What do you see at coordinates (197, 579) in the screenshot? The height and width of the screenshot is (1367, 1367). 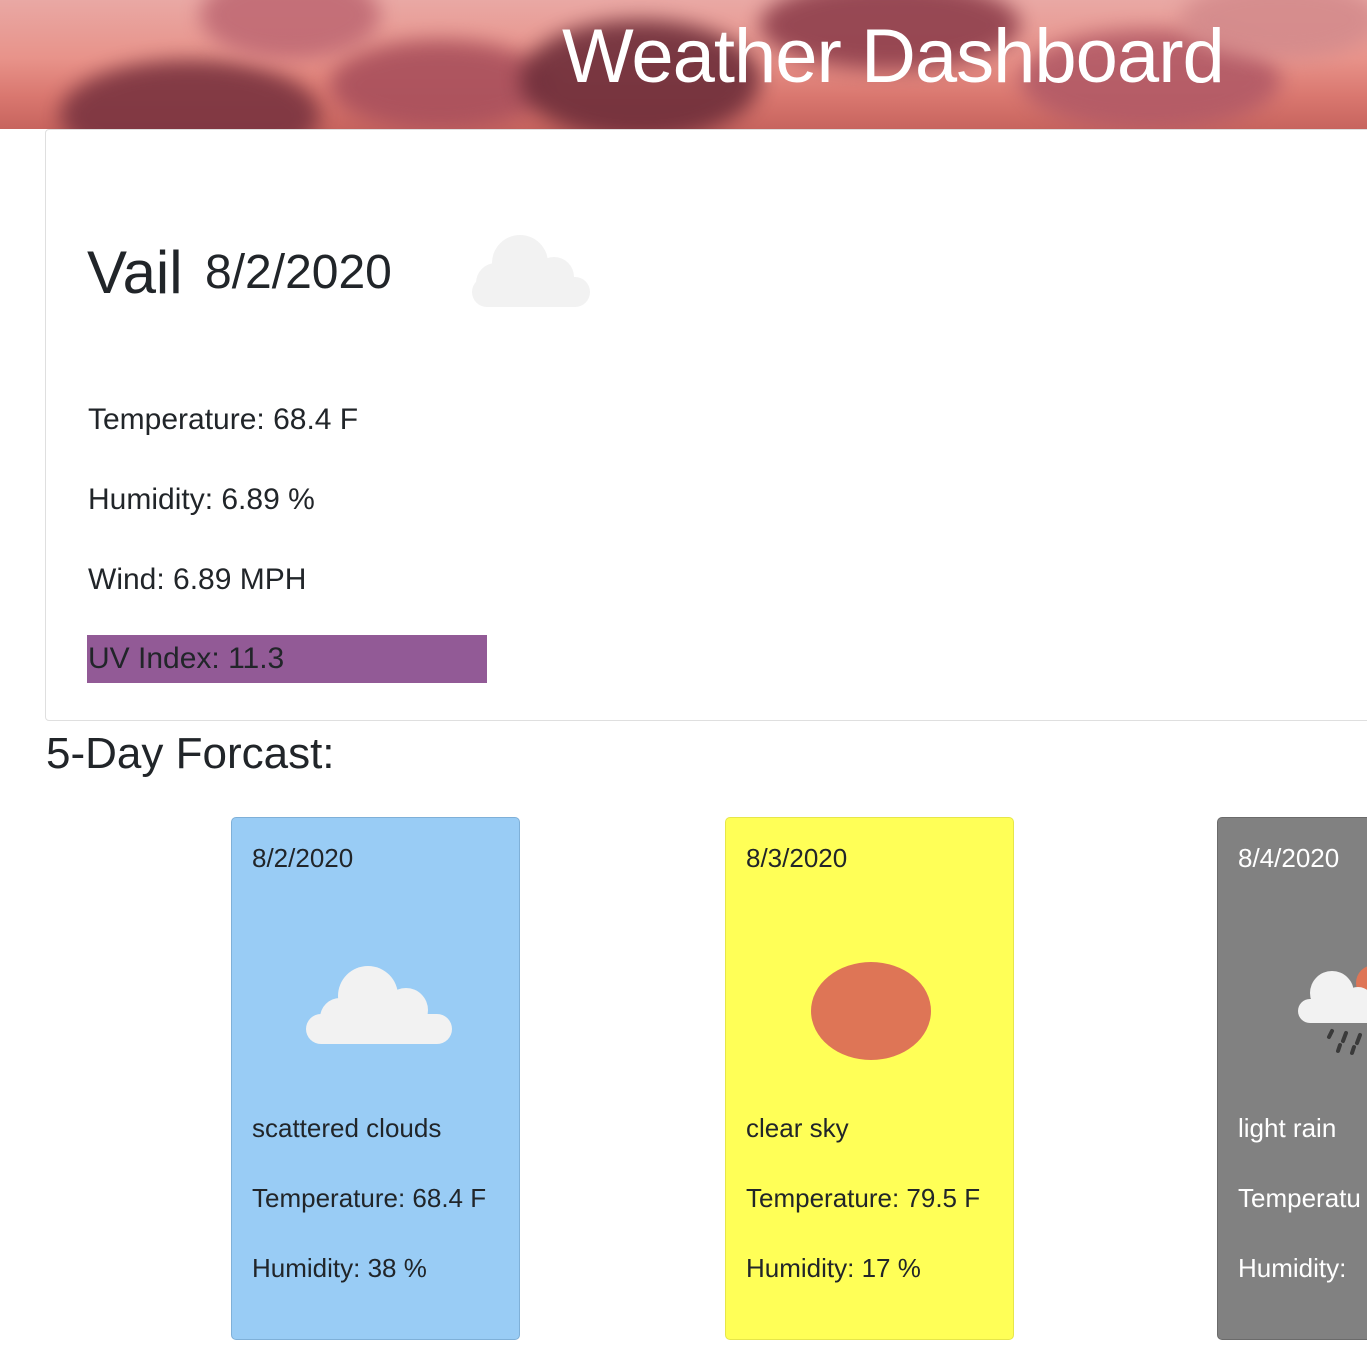 I see `current-wind: Wind: 6.89 MPH` at bounding box center [197, 579].